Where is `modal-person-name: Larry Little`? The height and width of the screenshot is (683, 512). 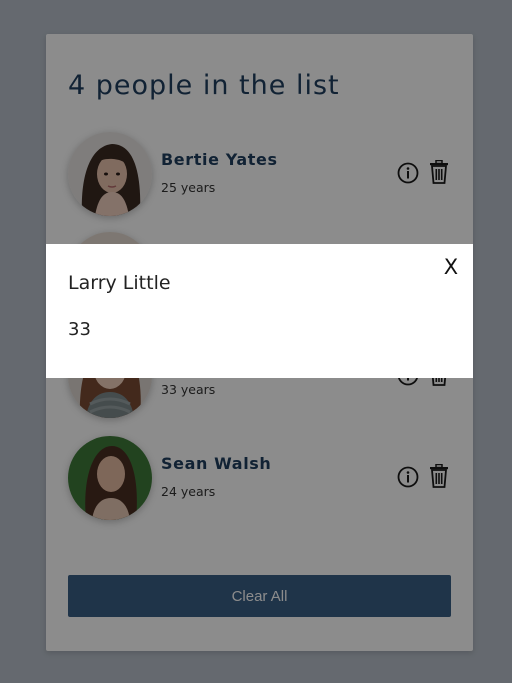 modal-person-name: Larry Little is located at coordinates (119, 283).